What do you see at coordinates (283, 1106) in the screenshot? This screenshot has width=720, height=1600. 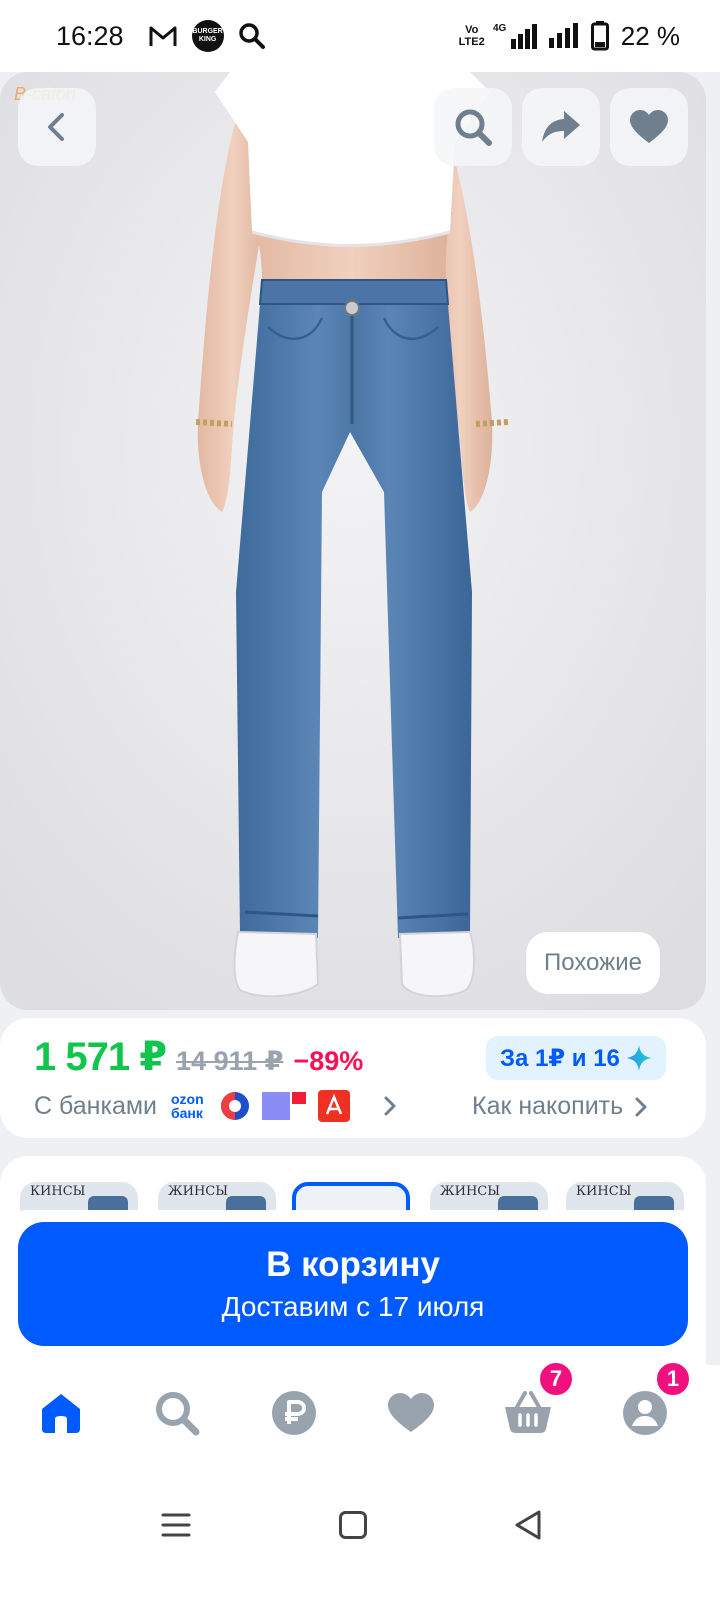 I see `bank-logo-purple-icon` at bounding box center [283, 1106].